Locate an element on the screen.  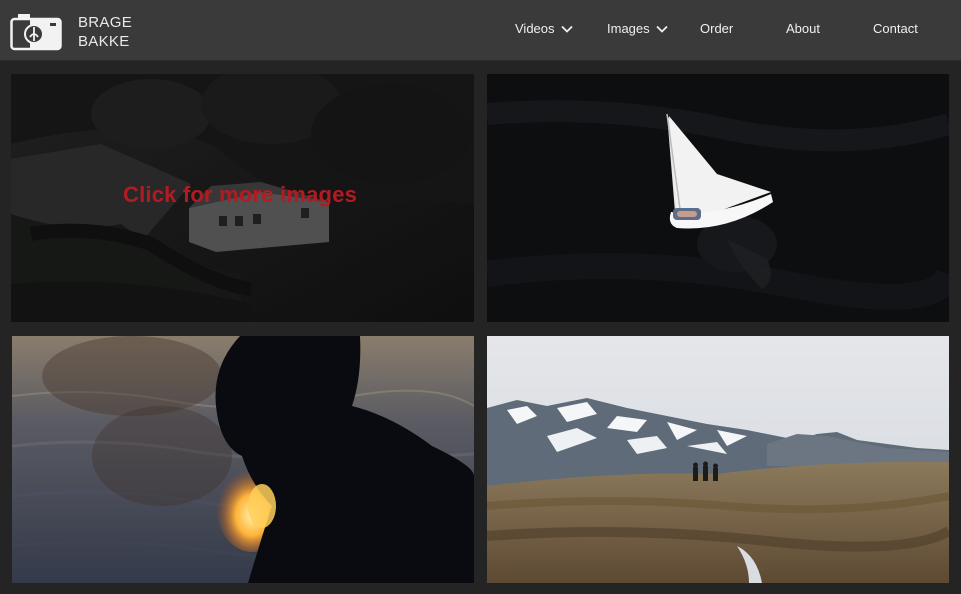
nav-about-label: About is located at coordinates (803, 28).